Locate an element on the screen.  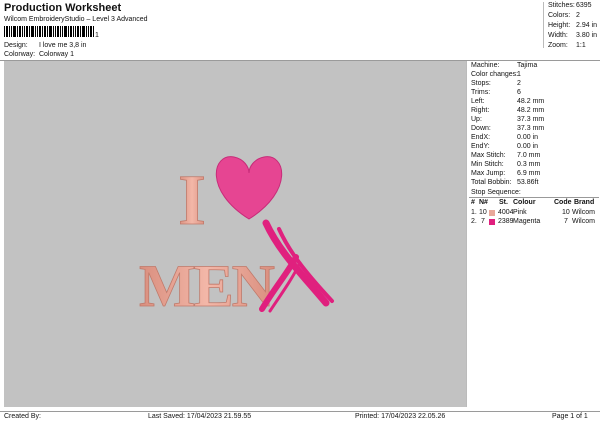
info-up: Up: 37.3 mm is located at coordinates (508, 119).